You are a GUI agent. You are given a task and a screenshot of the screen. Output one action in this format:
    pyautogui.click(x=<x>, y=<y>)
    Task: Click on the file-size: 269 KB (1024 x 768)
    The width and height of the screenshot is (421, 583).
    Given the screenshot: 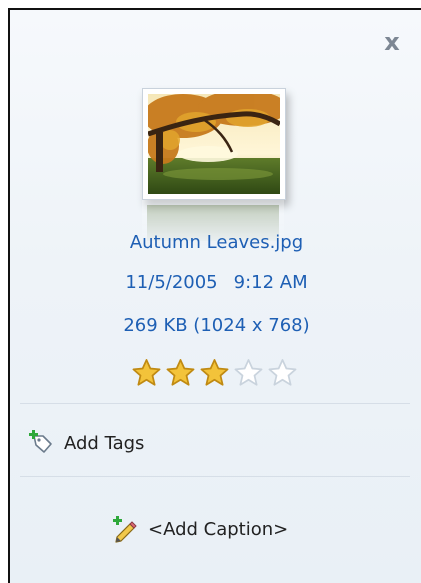 What is the action you would take?
    pyautogui.click(x=216, y=325)
    